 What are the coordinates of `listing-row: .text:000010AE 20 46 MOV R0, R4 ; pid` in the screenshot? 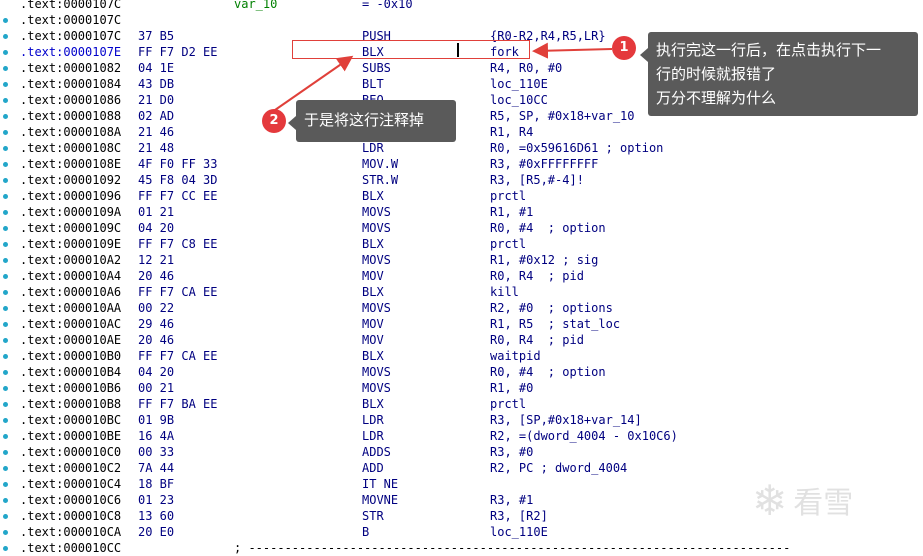 It's located at (461, 340).